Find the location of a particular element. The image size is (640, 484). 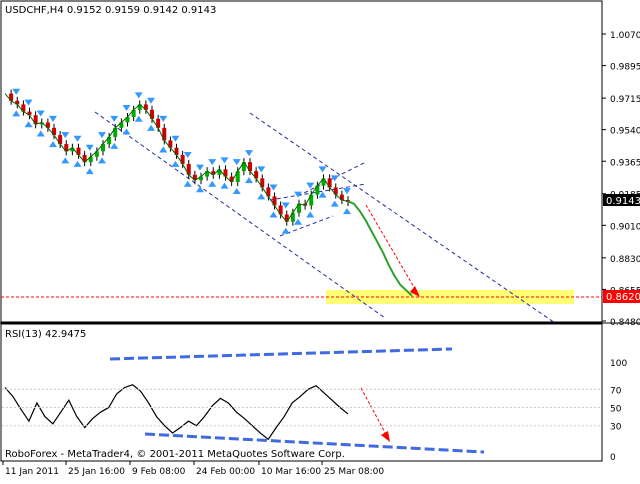

rsi-tick-label: 0 is located at coordinates (613, 458).